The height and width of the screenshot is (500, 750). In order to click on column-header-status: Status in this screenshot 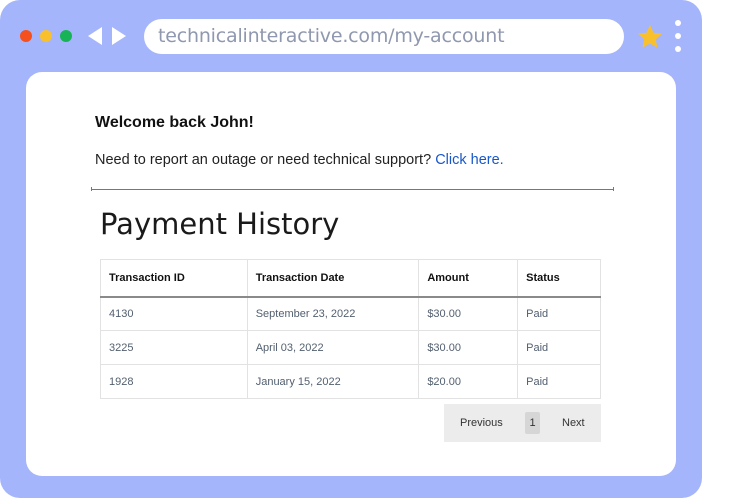, I will do `click(559, 278)`.